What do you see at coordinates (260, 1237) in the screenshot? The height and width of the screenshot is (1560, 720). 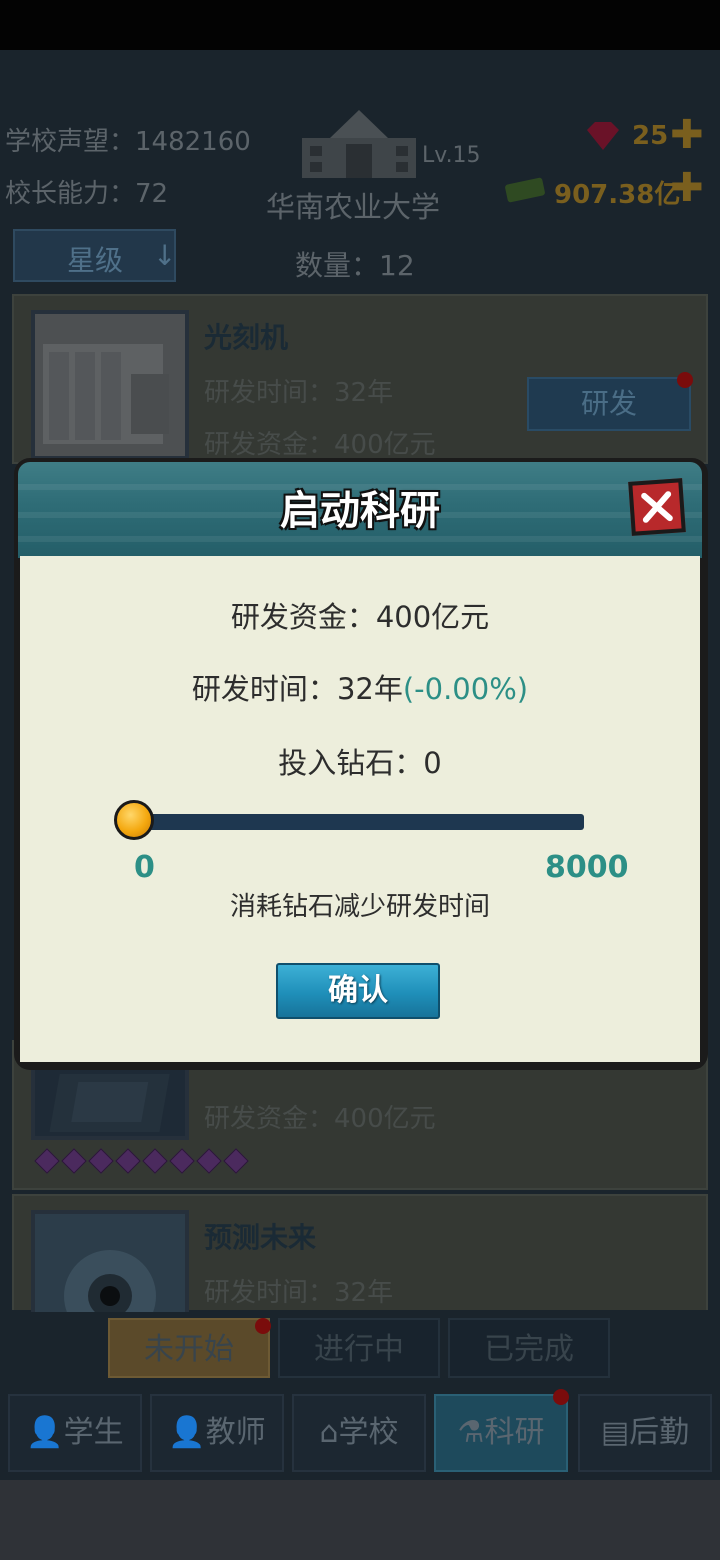 I see `project-name: 预测未来` at bounding box center [260, 1237].